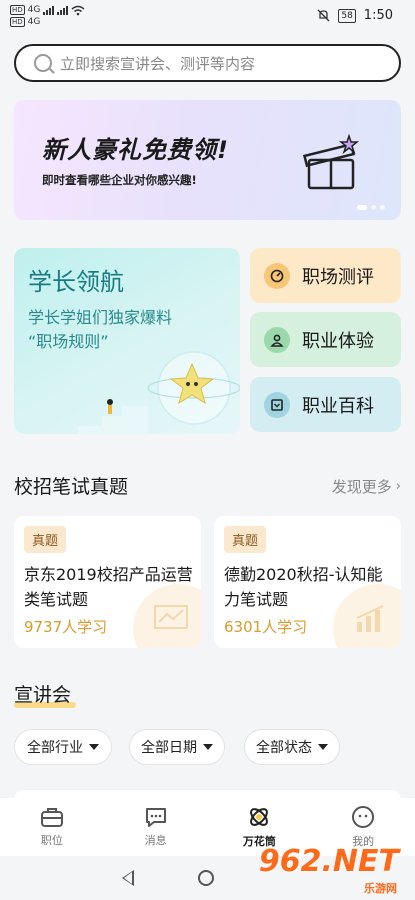 Image resolution: width=415 pixels, height=900 pixels. What do you see at coordinates (157, 63) in the screenshot?
I see `search-input: 立即搜索宣讲会、测评等内容` at bounding box center [157, 63].